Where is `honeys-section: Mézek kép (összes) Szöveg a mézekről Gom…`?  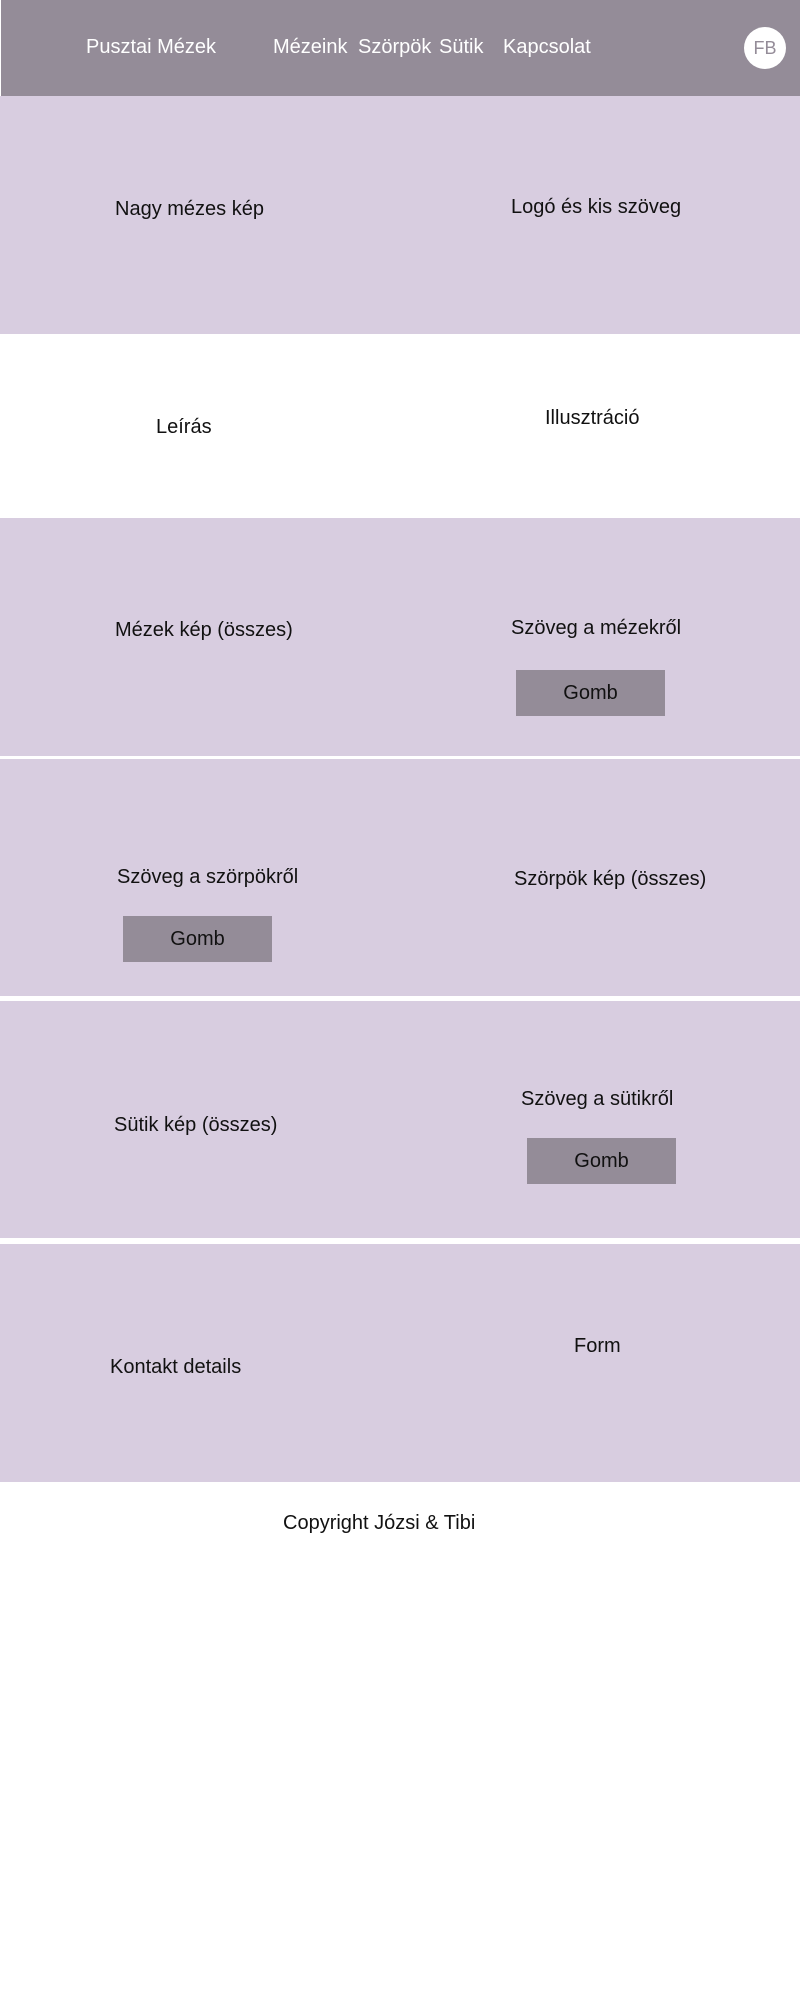
honeys-section: Mézek kép (összes) Szöveg a mézekről Gom… is located at coordinates (400, 637).